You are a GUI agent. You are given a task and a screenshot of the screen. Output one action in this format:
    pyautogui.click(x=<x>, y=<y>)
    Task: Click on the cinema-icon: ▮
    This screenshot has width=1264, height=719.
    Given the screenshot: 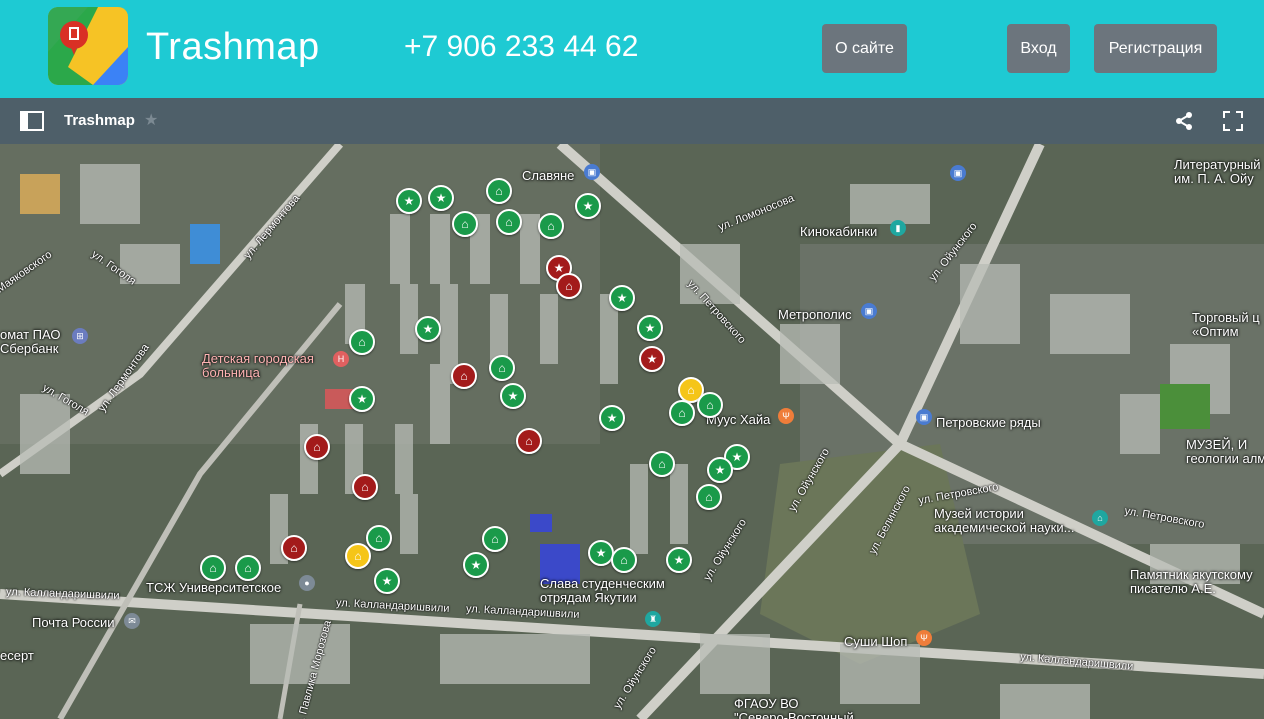 What is the action you would take?
    pyautogui.click(x=898, y=228)
    